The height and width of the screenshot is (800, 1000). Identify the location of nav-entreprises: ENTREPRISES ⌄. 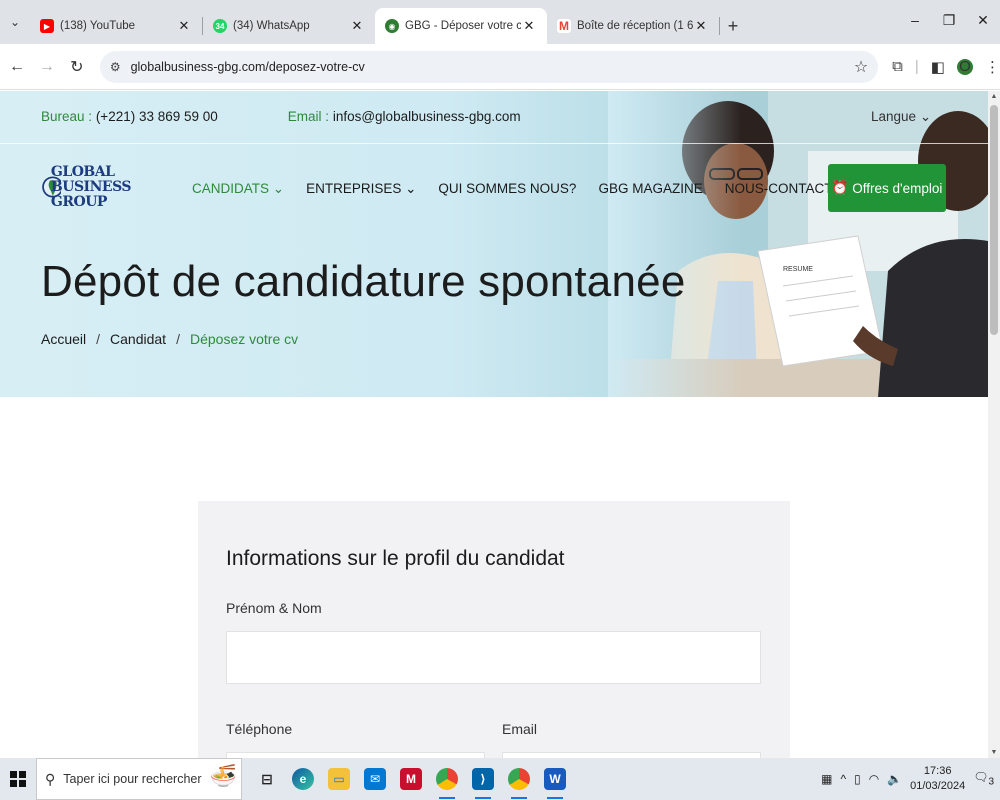
(361, 189).